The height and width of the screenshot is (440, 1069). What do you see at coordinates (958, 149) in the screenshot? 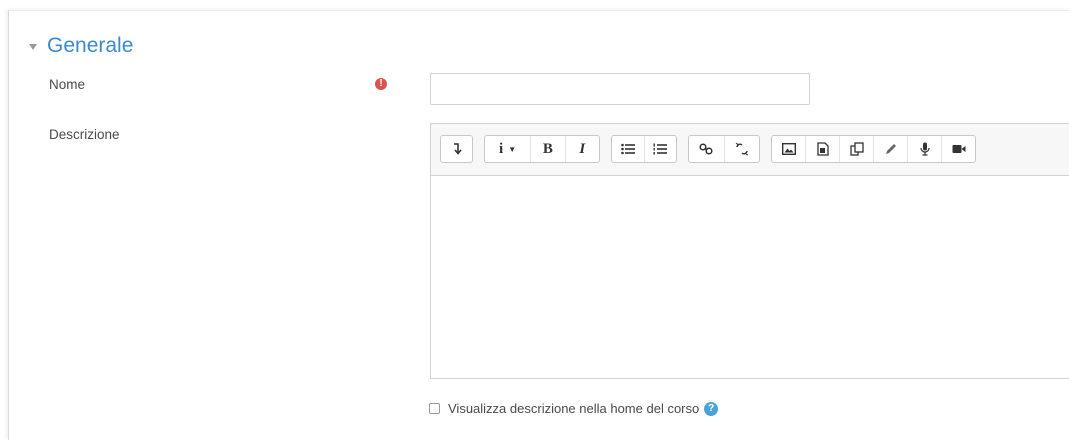
I see `video-camera-icon` at bounding box center [958, 149].